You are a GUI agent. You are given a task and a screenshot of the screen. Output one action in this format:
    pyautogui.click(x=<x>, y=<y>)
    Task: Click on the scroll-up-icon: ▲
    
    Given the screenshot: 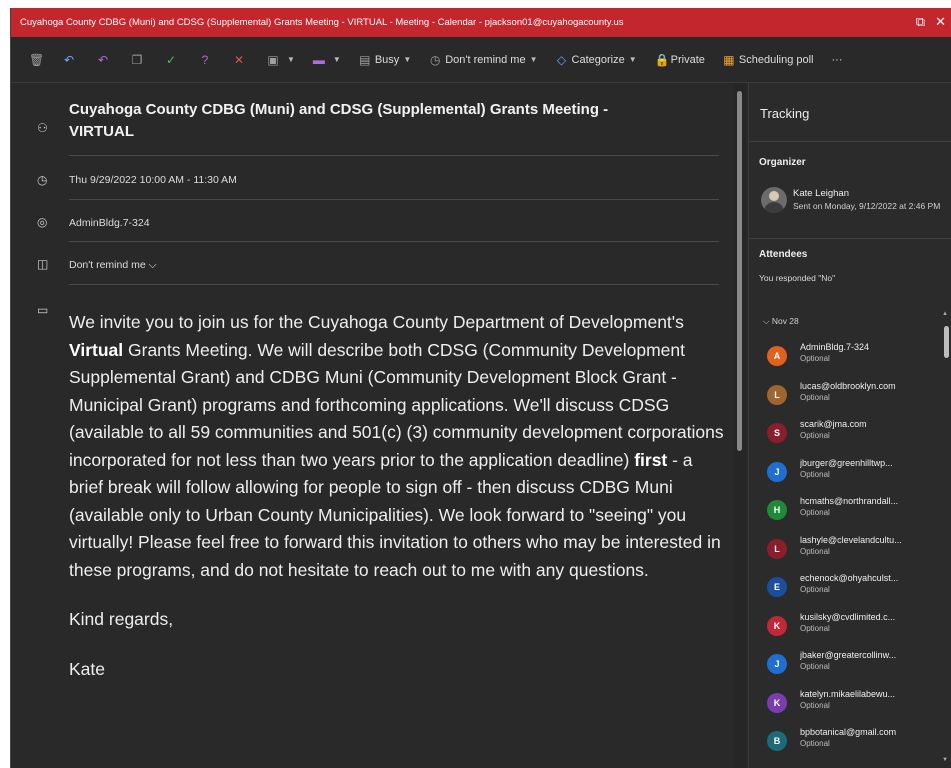 What is the action you would take?
    pyautogui.click(x=945, y=314)
    